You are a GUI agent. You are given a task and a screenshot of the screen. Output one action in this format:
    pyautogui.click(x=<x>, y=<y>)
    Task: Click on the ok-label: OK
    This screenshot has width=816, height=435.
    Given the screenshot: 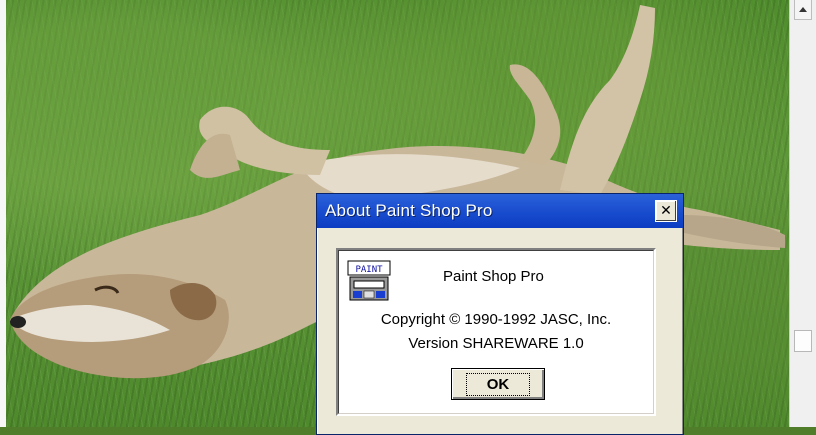 What is the action you would take?
    pyautogui.click(x=498, y=384)
    